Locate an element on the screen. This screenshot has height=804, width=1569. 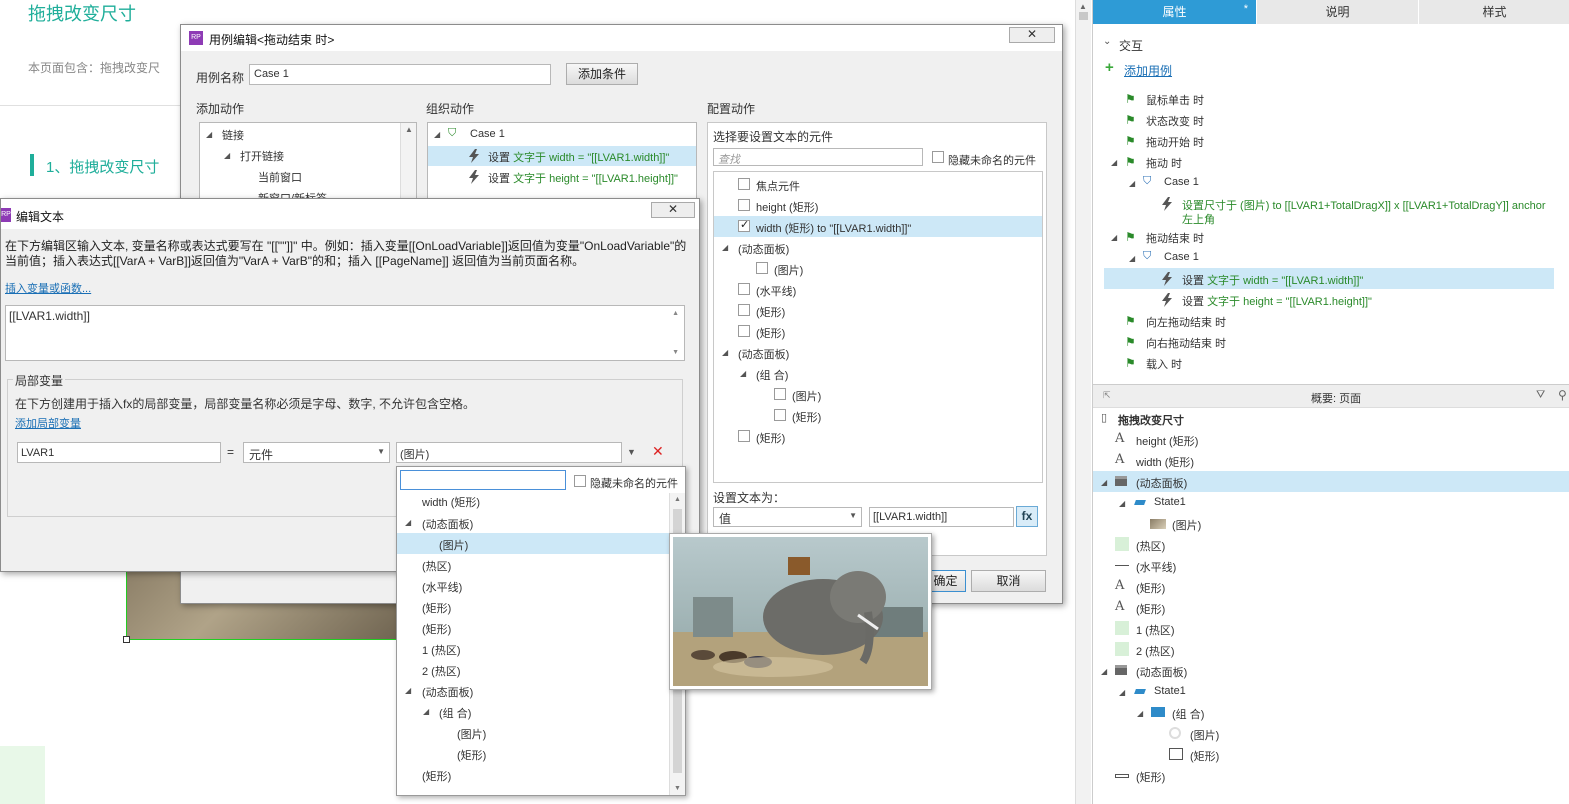
var-target-select: (图片) is located at coordinates (509, 452).